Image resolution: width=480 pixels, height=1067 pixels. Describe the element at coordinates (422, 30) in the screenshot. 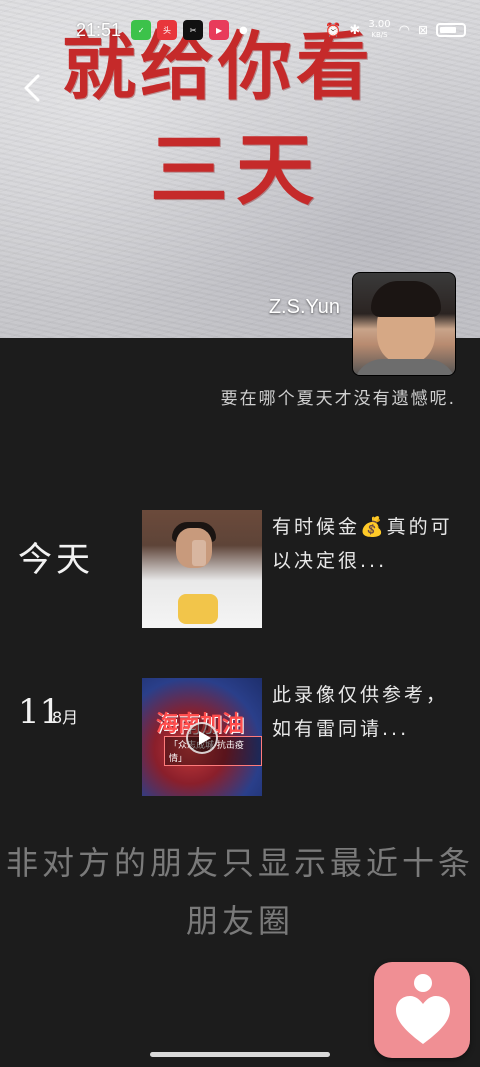

I see `sim-icon: ⊠` at that location.